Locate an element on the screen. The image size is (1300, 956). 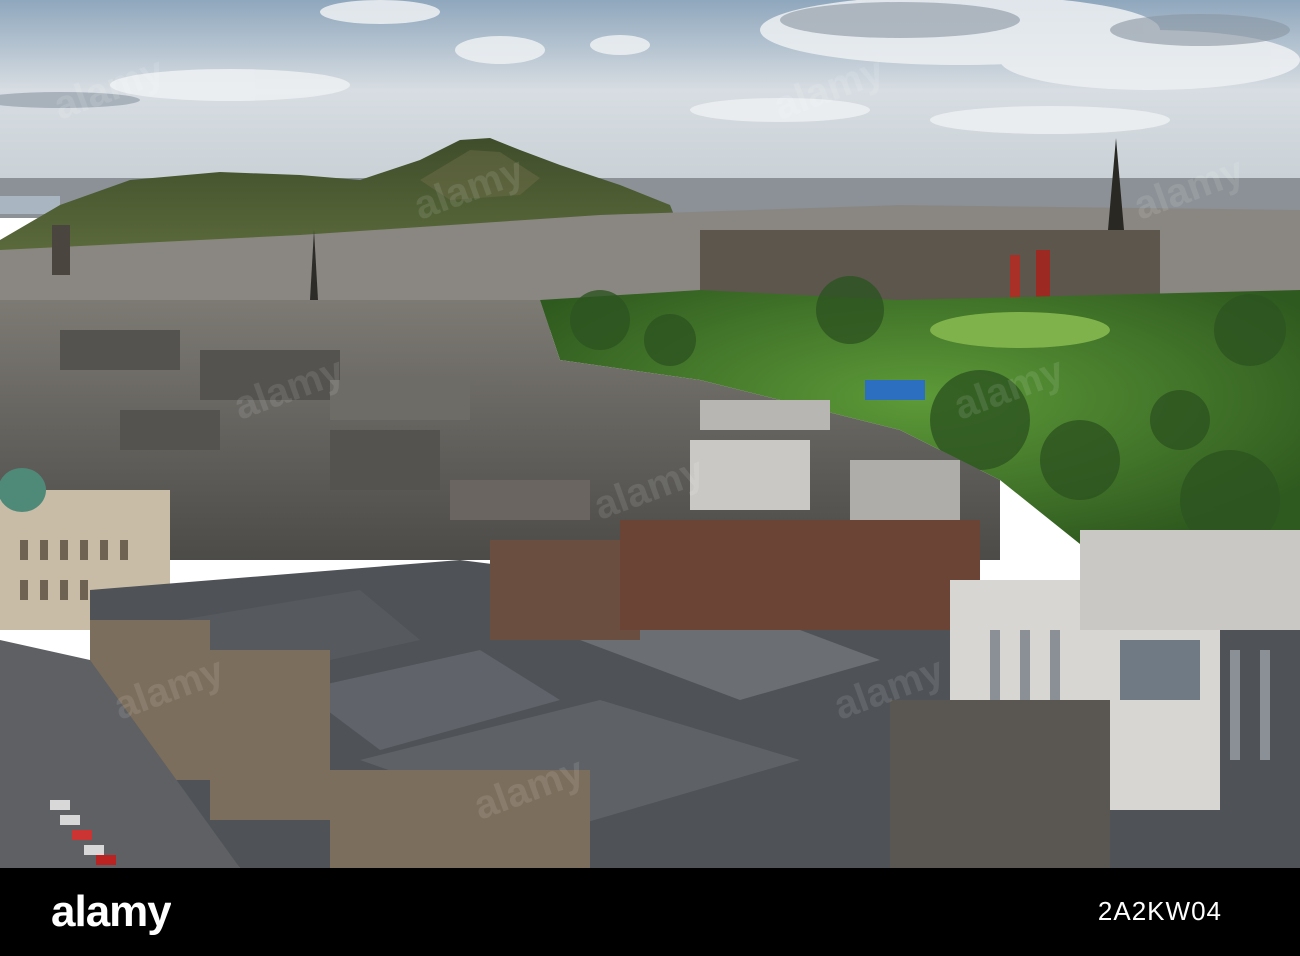
stock-banner: alamy 2A2KW04 is located at coordinates (650, 912).